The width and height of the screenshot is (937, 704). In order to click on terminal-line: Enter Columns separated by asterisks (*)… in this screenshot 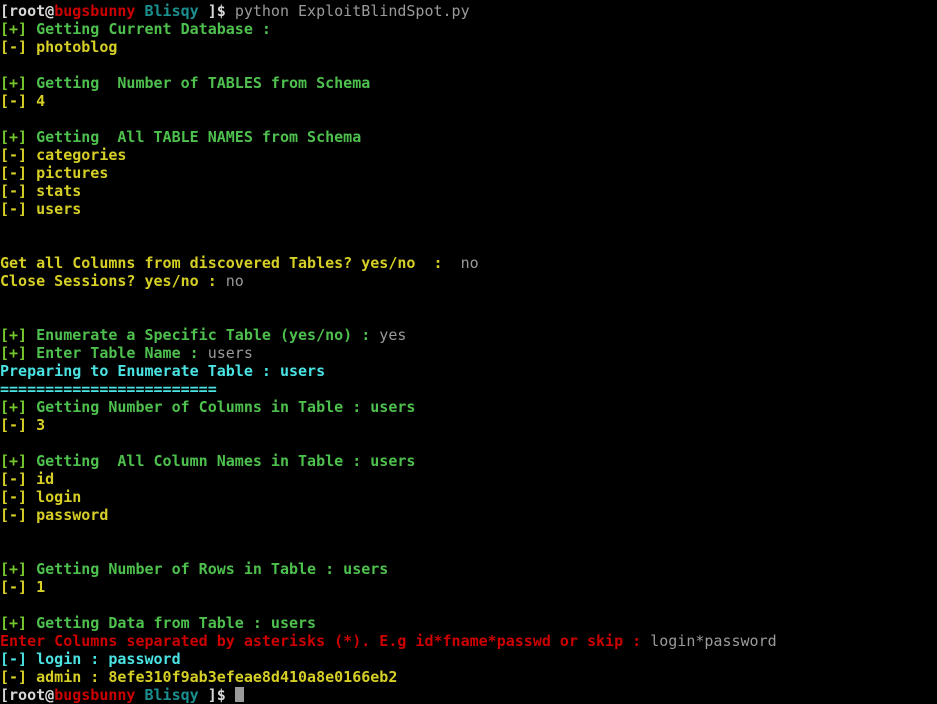, I will do `click(388, 641)`.